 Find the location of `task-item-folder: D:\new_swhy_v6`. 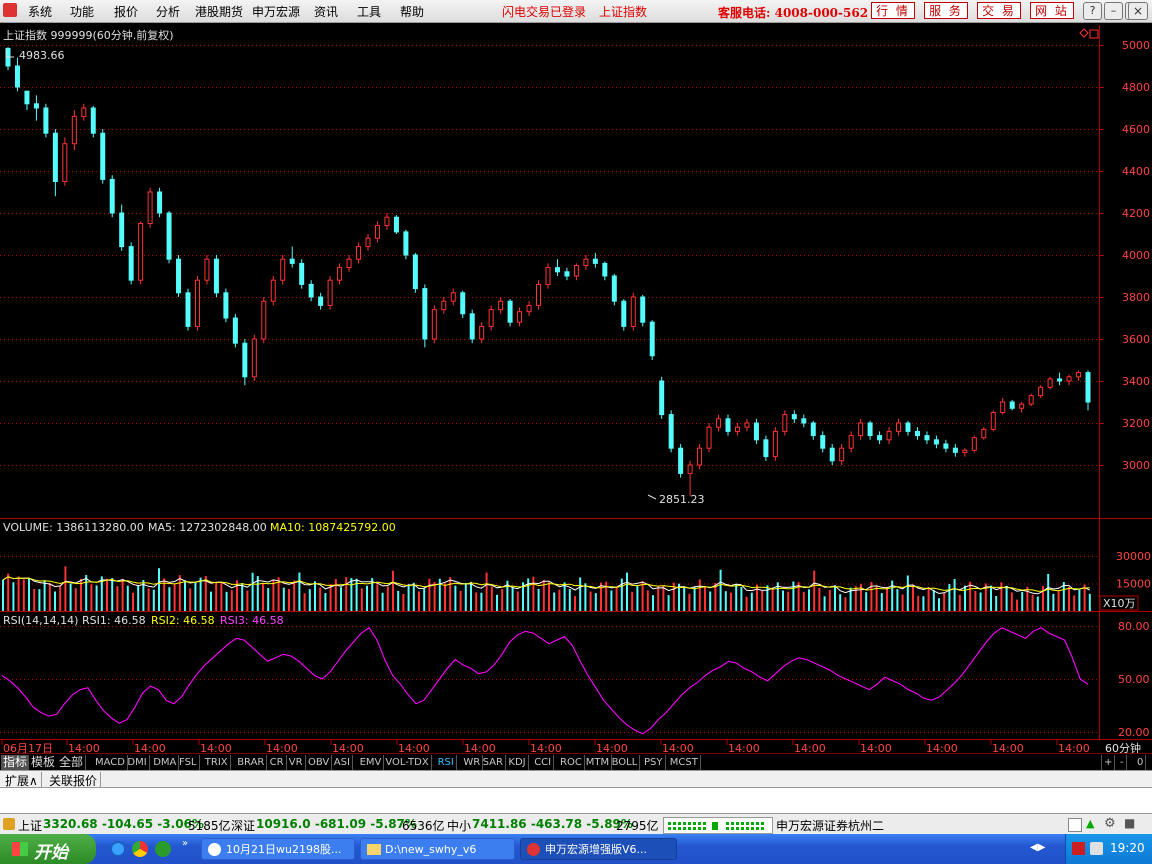

task-item-folder: D:\new_swhy_v6 is located at coordinates (437, 849).